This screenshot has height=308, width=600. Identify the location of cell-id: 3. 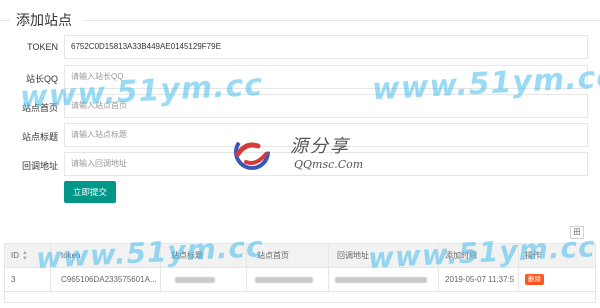
(28, 280).